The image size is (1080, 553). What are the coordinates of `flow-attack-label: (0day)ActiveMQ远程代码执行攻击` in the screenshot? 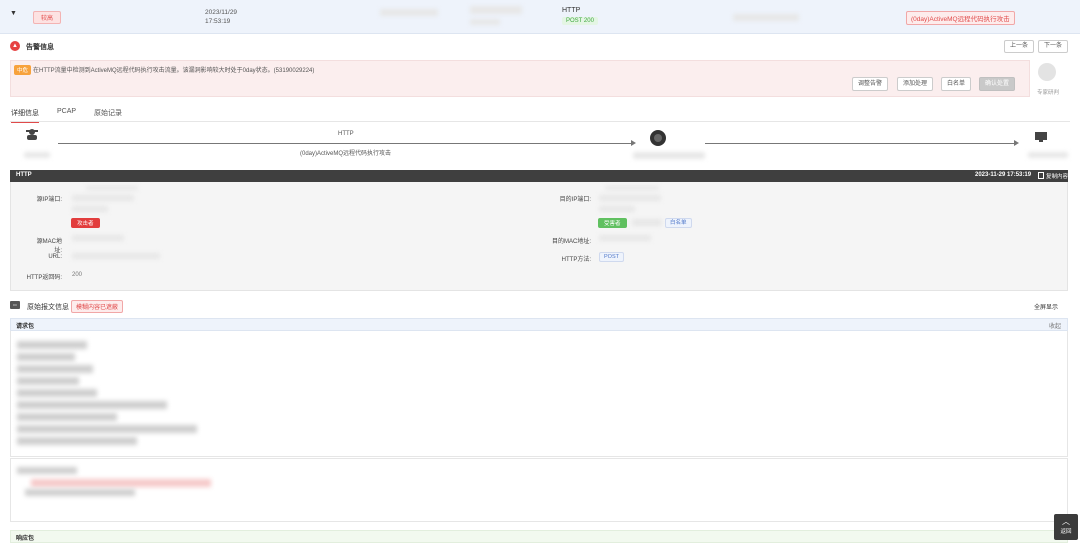 It's located at (346, 154).